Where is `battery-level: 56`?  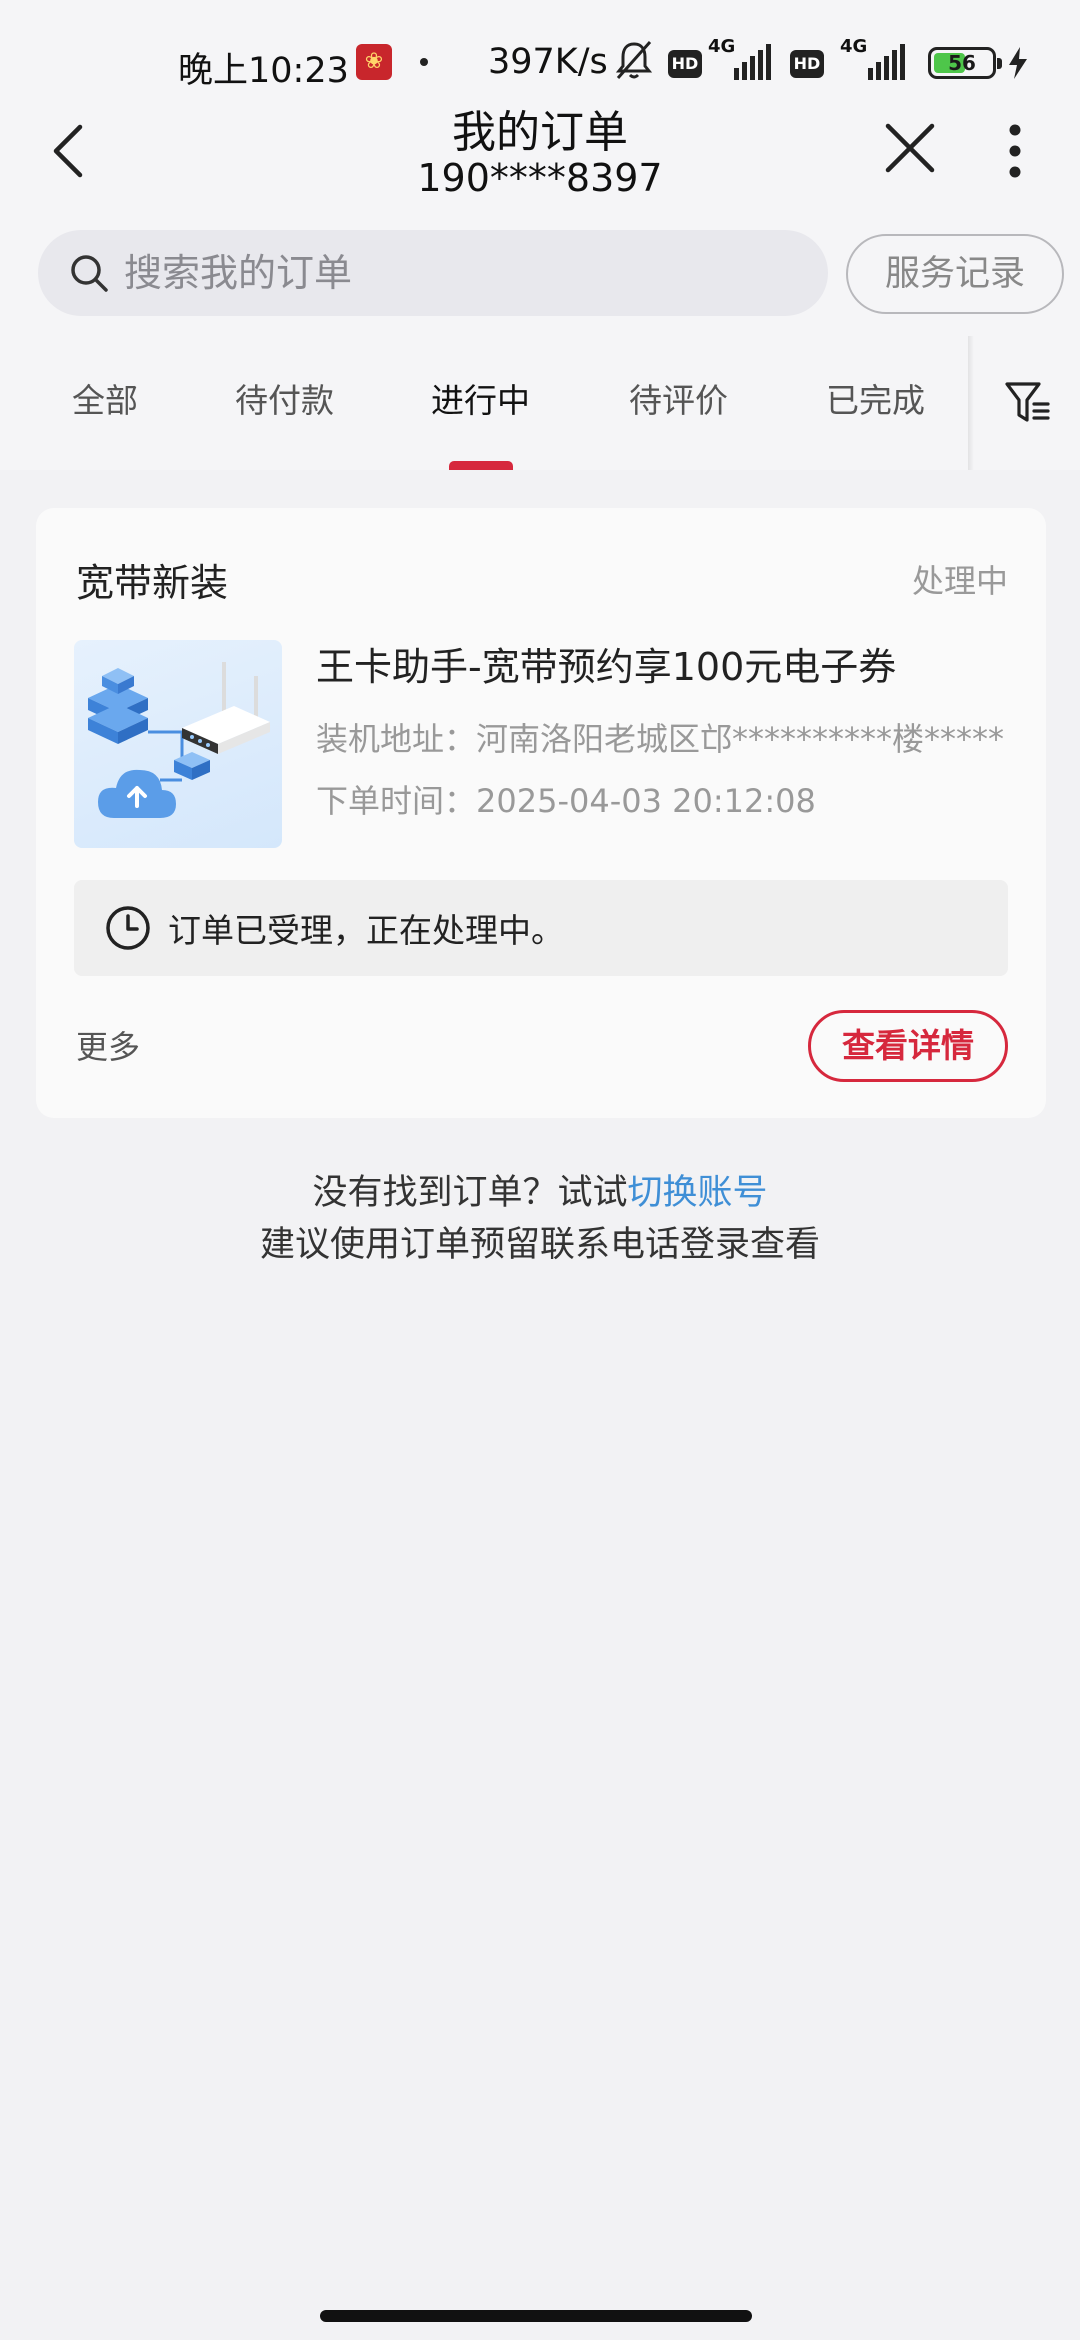 battery-level: 56 is located at coordinates (962, 63).